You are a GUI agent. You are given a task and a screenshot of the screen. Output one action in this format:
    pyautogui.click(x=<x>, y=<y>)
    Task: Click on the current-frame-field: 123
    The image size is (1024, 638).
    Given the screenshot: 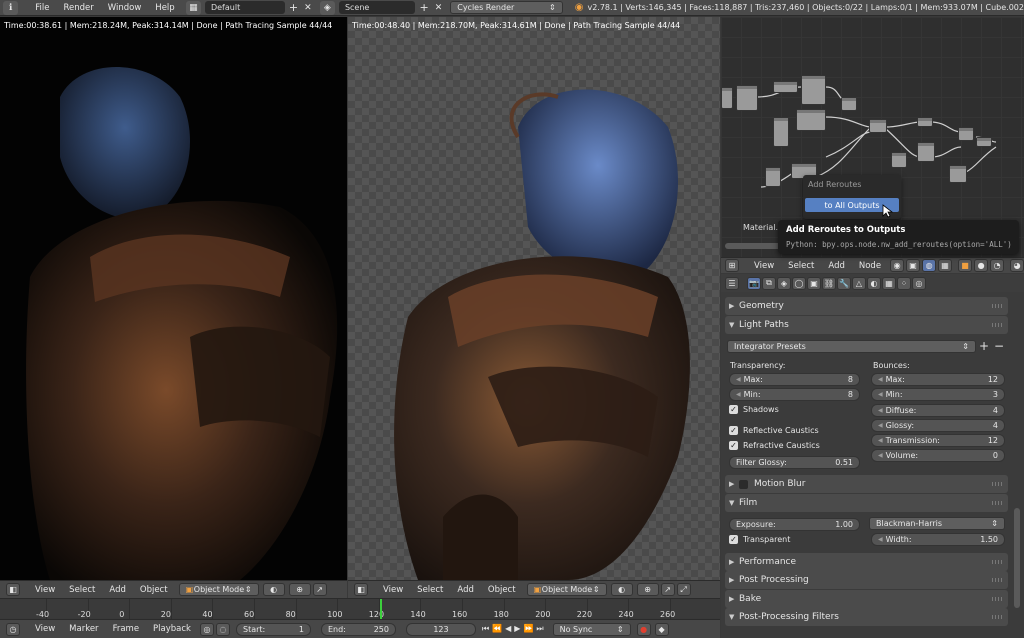 What is the action you would take?
    pyautogui.click(x=440, y=629)
    